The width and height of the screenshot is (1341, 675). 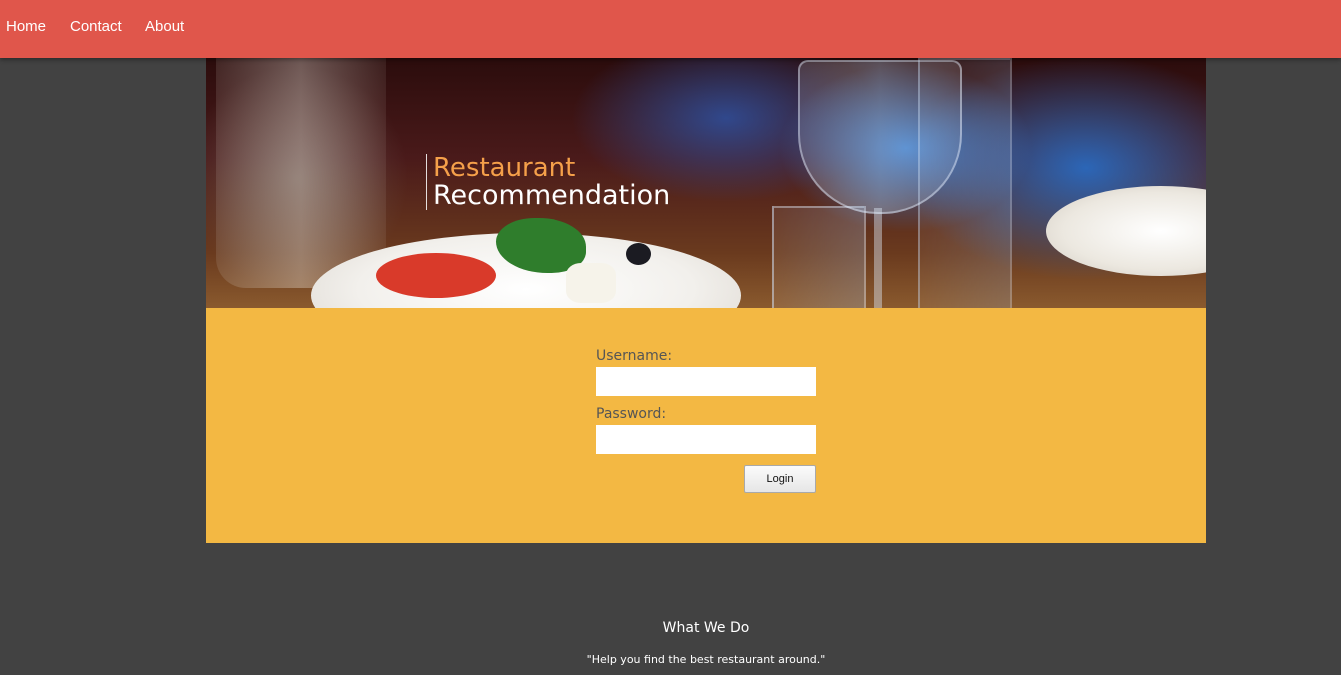 I want to click on username-label: Username:, so click(x=634, y=356).